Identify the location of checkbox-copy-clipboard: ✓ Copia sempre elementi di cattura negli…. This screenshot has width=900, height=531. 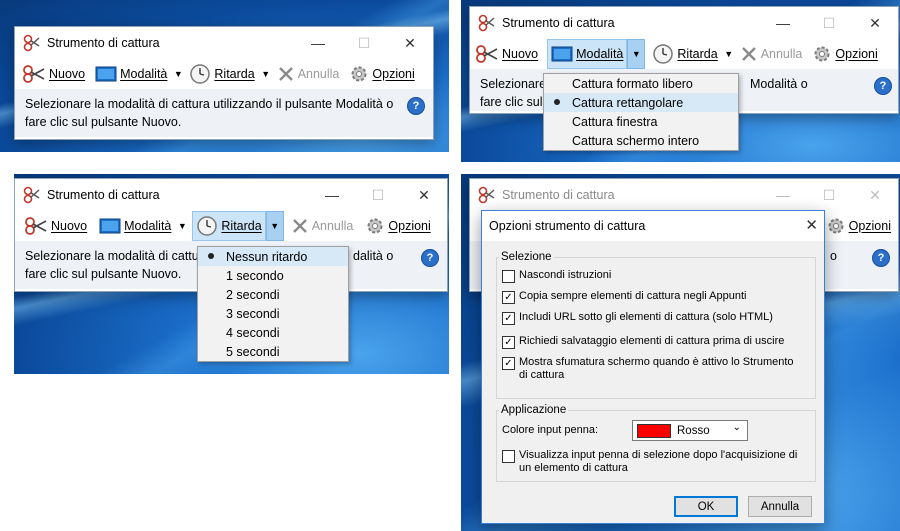
(652, 297).